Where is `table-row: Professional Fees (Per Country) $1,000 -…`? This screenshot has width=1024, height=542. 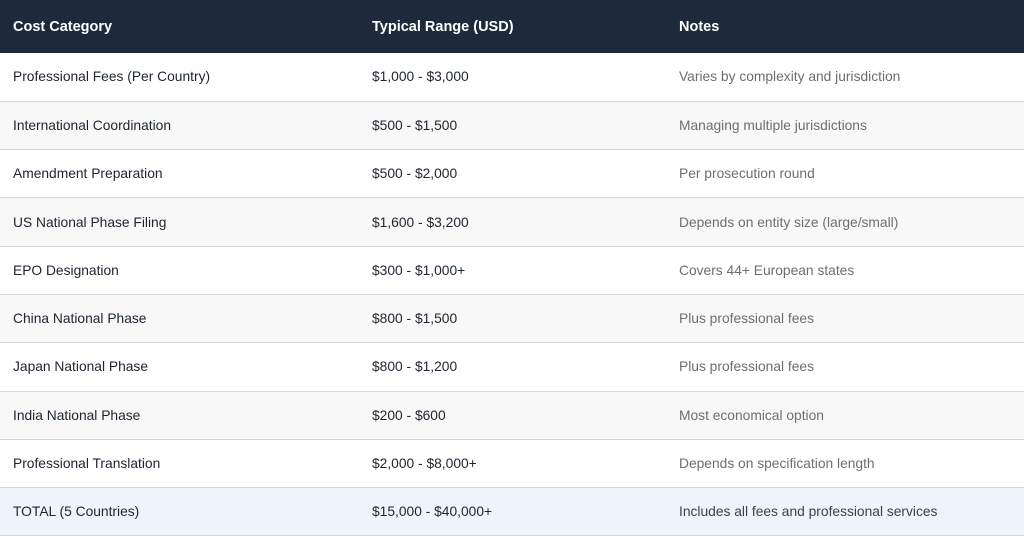 table-row: Professional Fees (Per Country) $1,000 -… is located at coordinates (512, 77).